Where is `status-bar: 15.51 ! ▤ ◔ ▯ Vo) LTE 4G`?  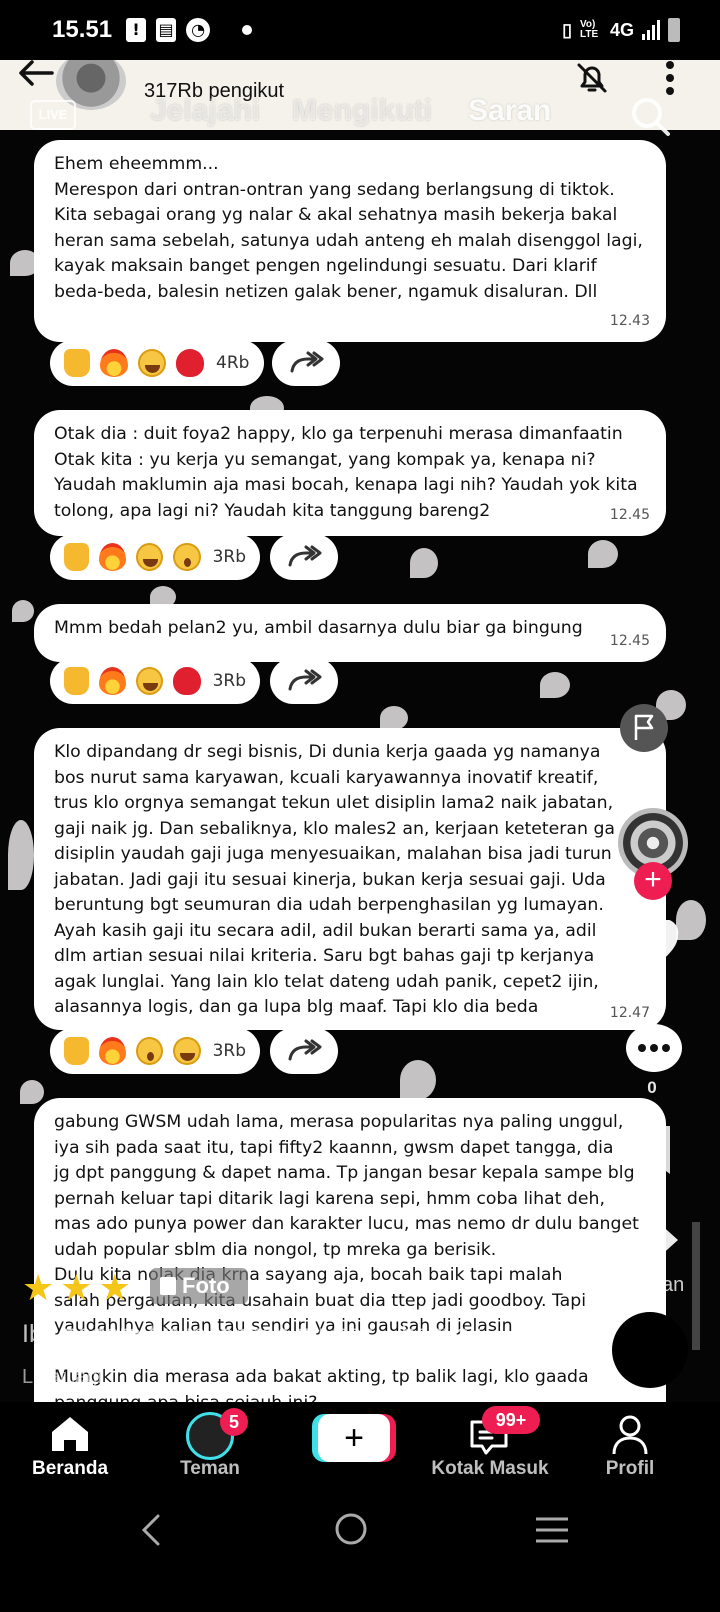 status-bar: 15.51 ! ▤ ◔ ▯ Vo) LTE 4G is located at coordinates (360, 30).